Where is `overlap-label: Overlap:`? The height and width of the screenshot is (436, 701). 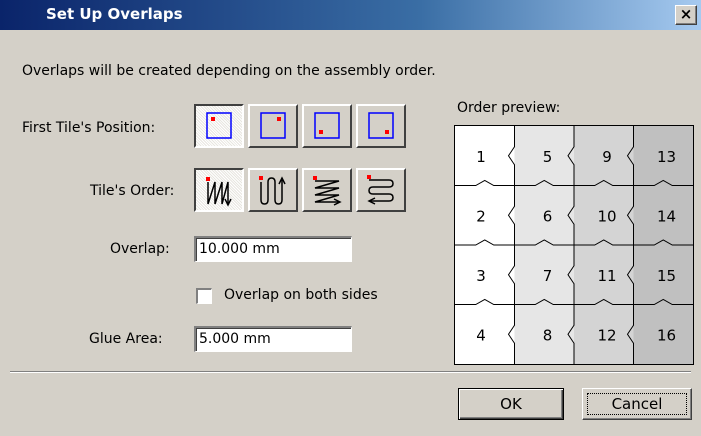
overlap-label: Overlap: is located at coordinates (140, 249).